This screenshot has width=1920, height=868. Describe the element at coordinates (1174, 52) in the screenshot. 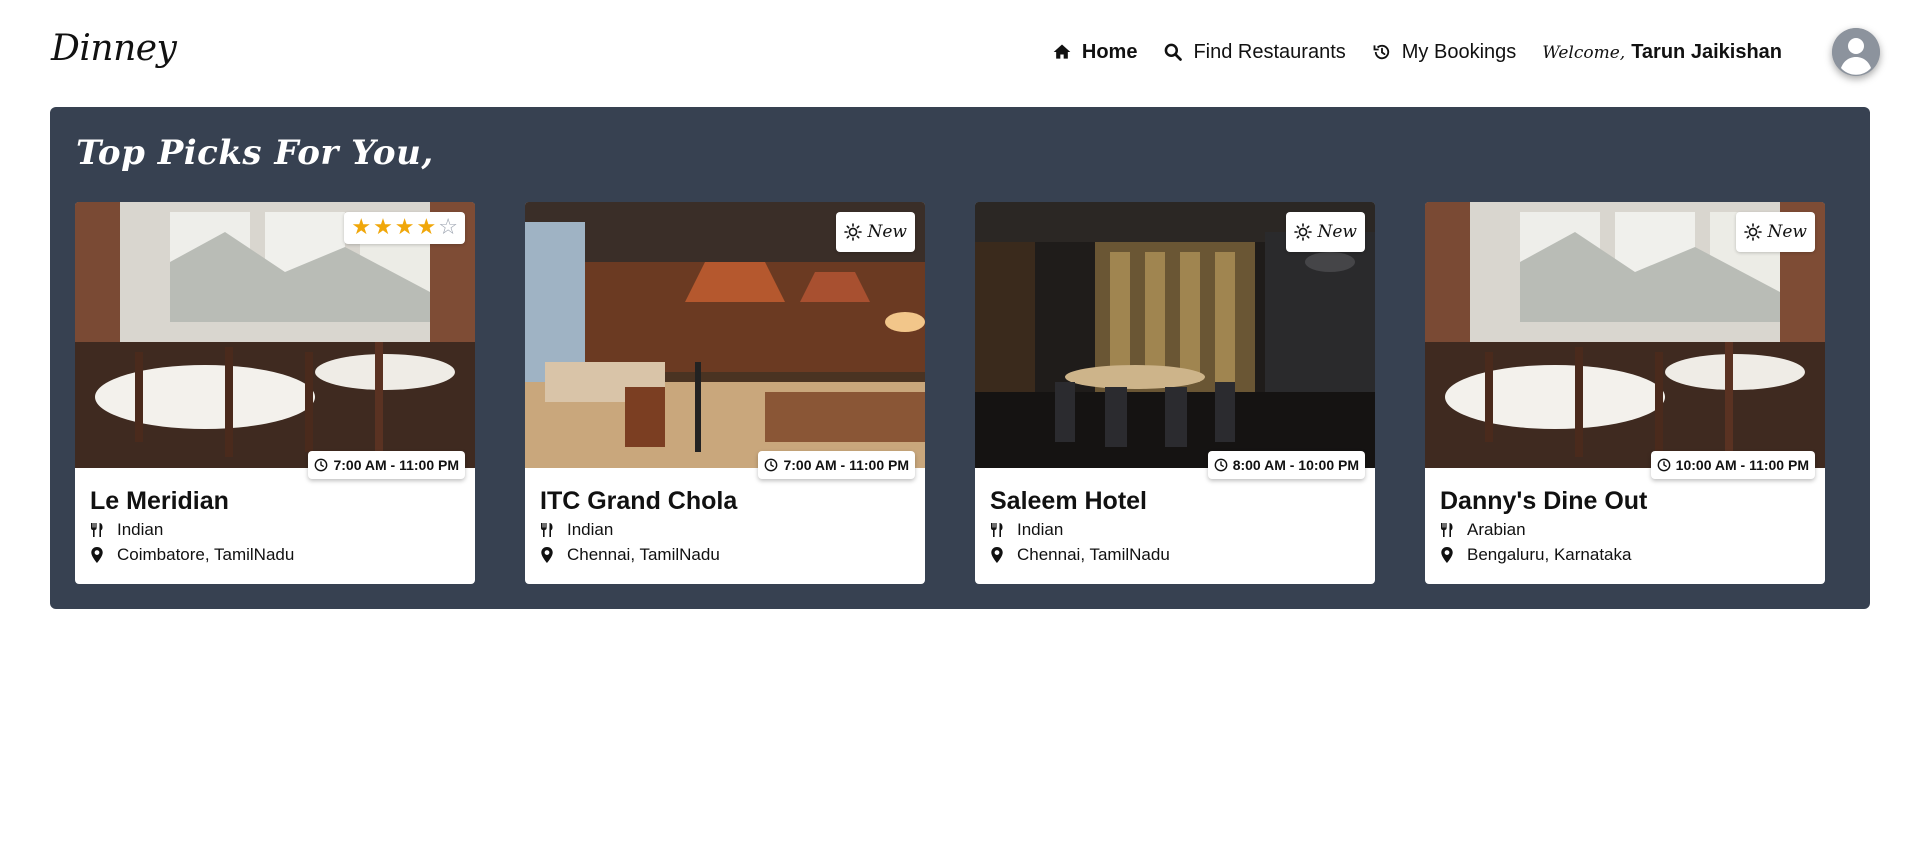

I see `search-icon` at that location.